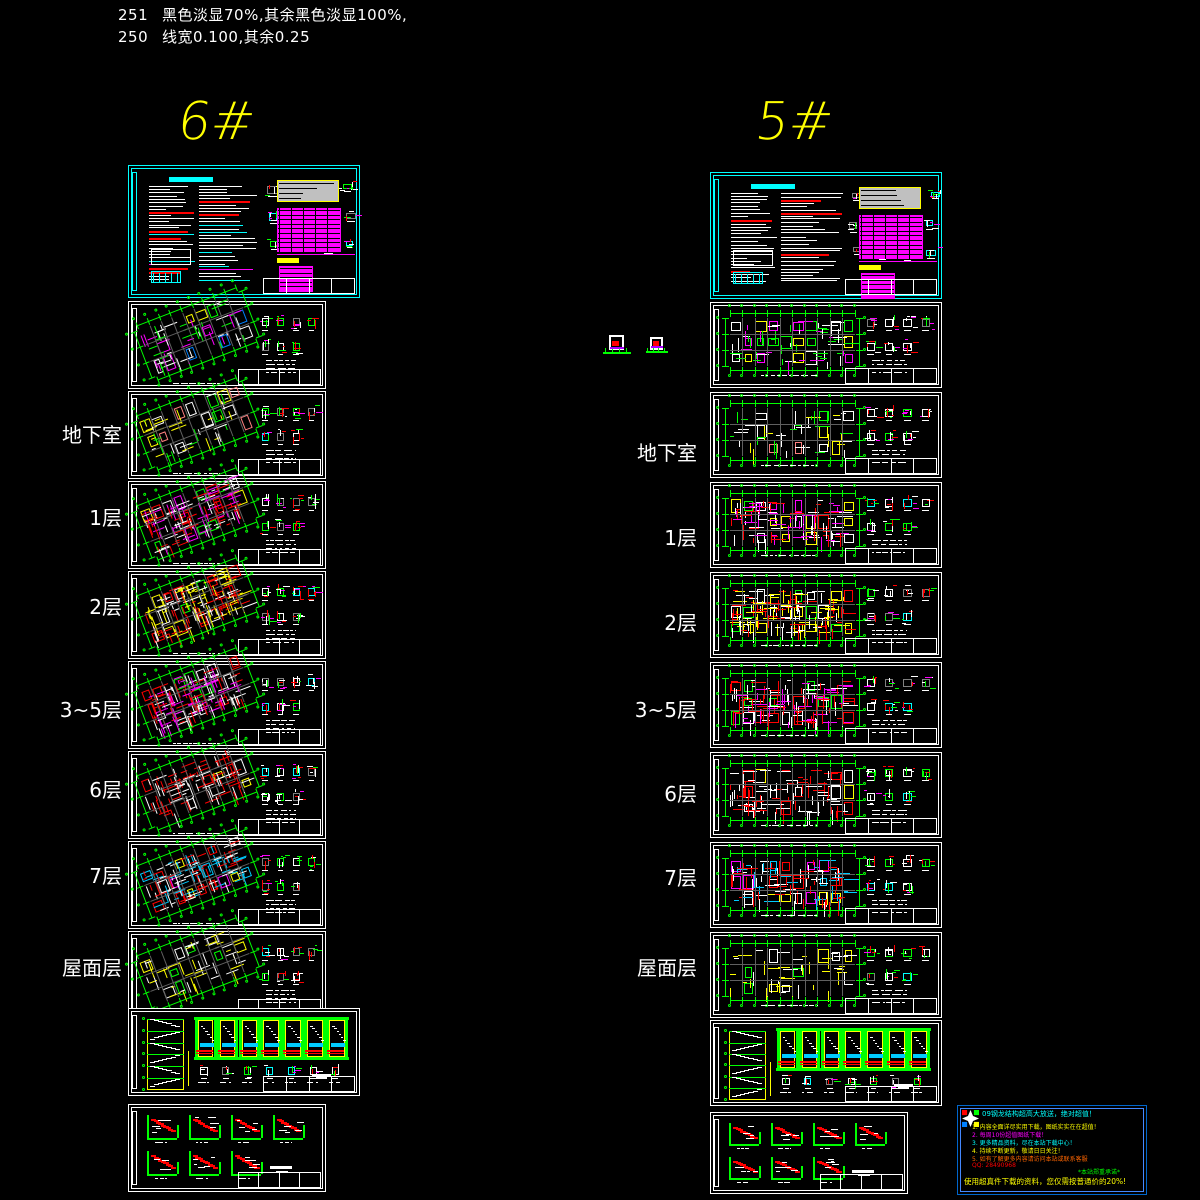 This screenshot has height=1200, width=1200. What do you see at coordinates (826, 615) in the screenshot?
I see `sheet-5-floor-2-plan` at bounding box center [826, 615].